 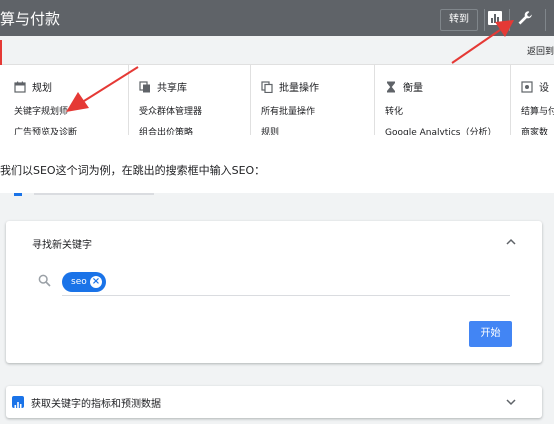 I want to click on start-button: 开始, so click(x=490, y=334).